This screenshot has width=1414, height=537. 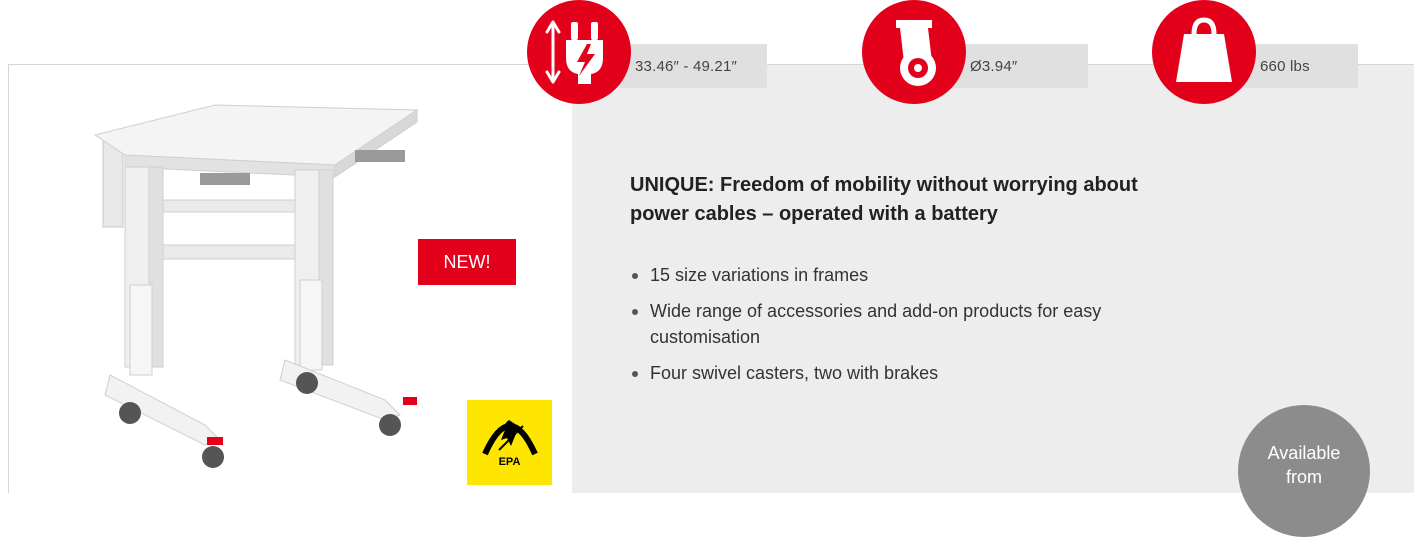 What do you see at coordinates (1285, 66) in the screenshot?
I see `spec-weight-text: 660 lbs` at bounding box center [1285, 66].